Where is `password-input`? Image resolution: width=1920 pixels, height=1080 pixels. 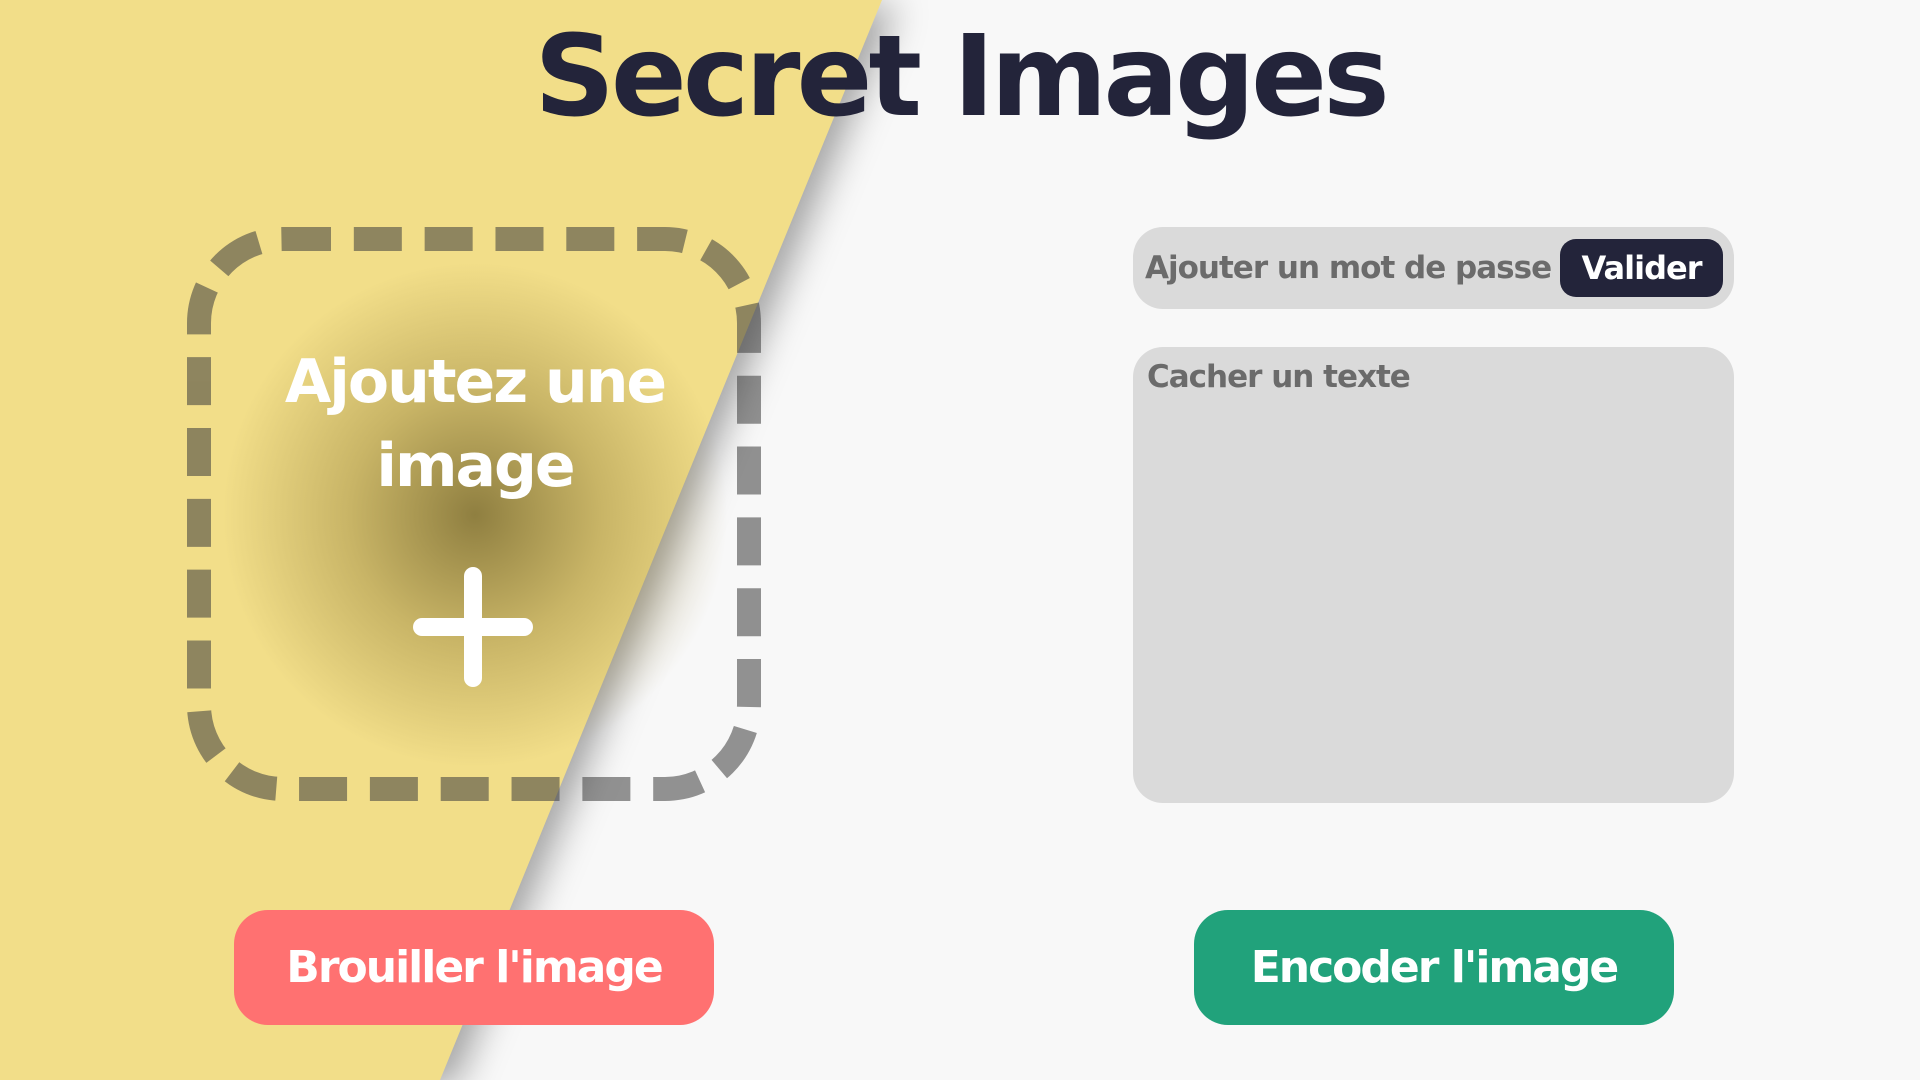
password-input is located at coordinates (1350, 268).